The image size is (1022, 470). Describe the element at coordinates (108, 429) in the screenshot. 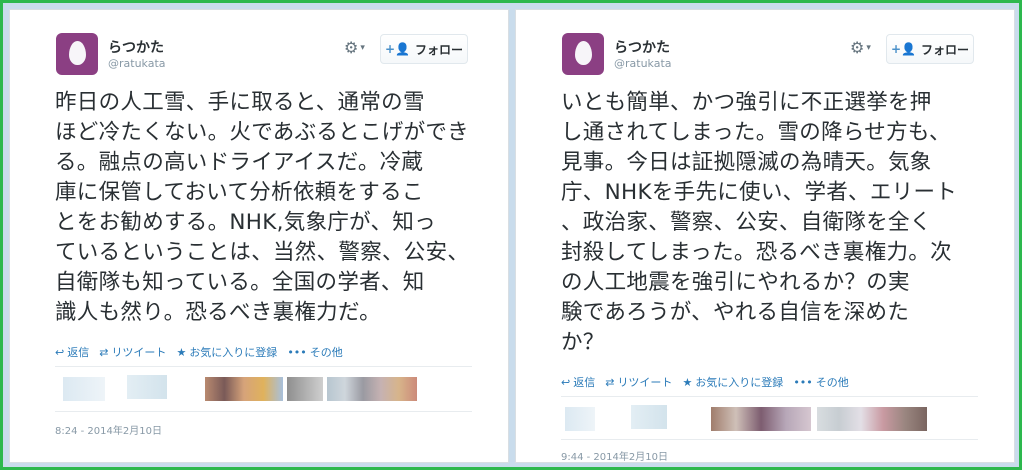

I see `tweet-timestamp: 8:24 - 2014年2月10日` at that location.